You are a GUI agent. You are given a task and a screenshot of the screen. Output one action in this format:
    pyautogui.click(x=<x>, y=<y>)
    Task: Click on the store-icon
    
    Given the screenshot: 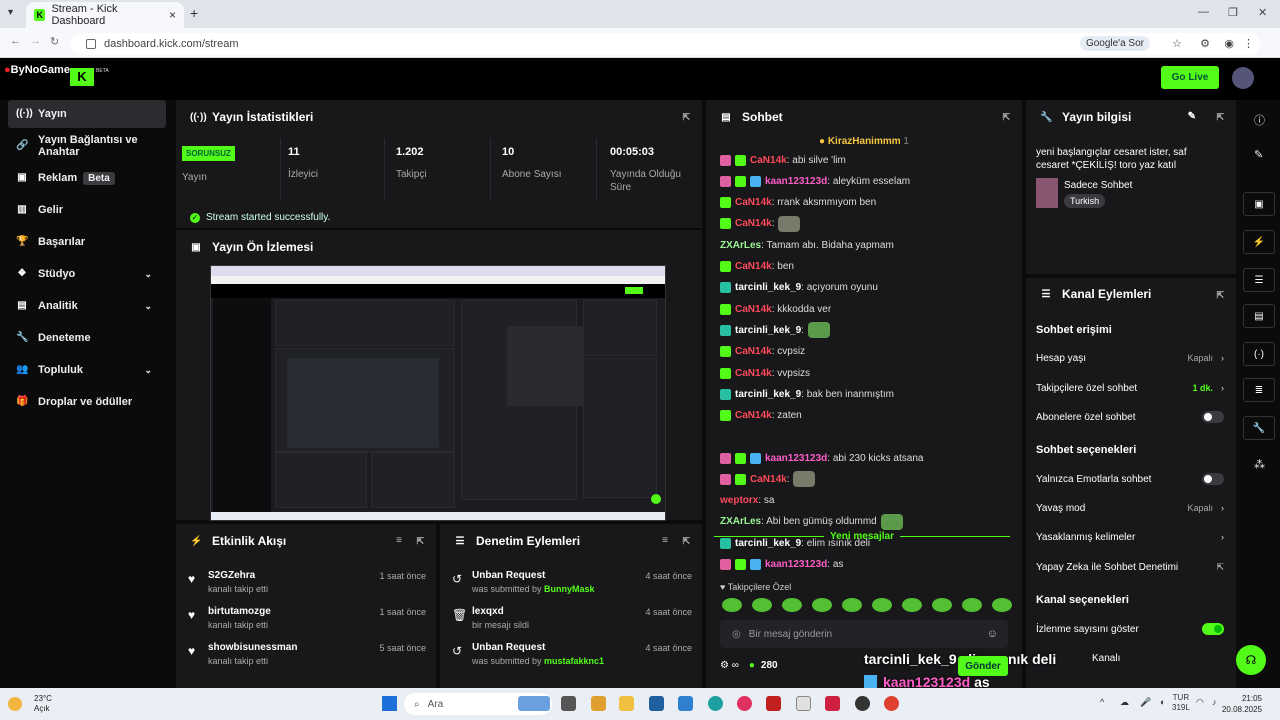 What is the action you would take?
    pyautogui.click(x=656, y=703)
    